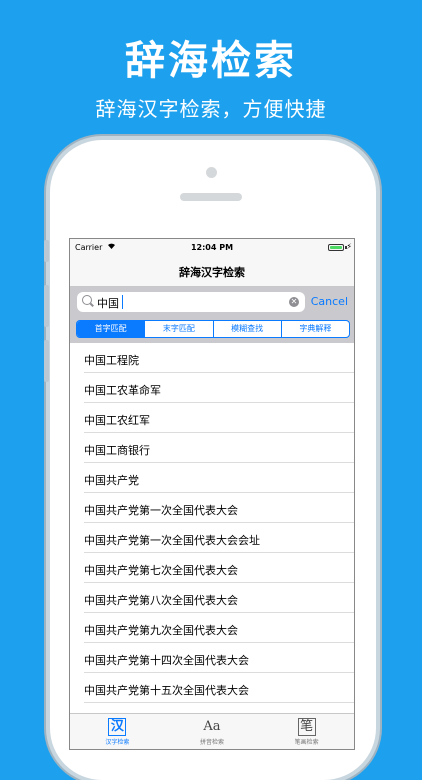 Image resolution: width=422 pixels, height=780 pixels. What do you see at coordinates (246, 329) in the screenshot?
I see `segment-fuzzy: 模糊查找` at bounding box center [246, 329].